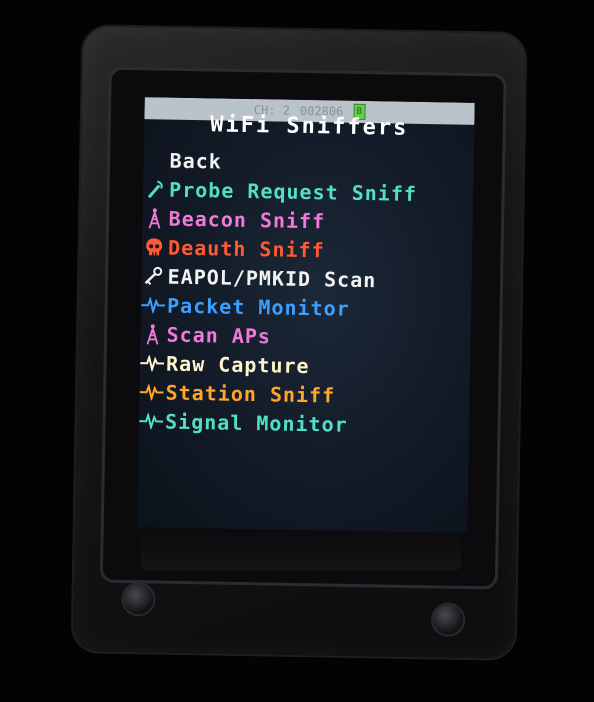 The height and width of the screenshot is (702, 594). I want to click on probe-wand-icon, so click(155, 189).